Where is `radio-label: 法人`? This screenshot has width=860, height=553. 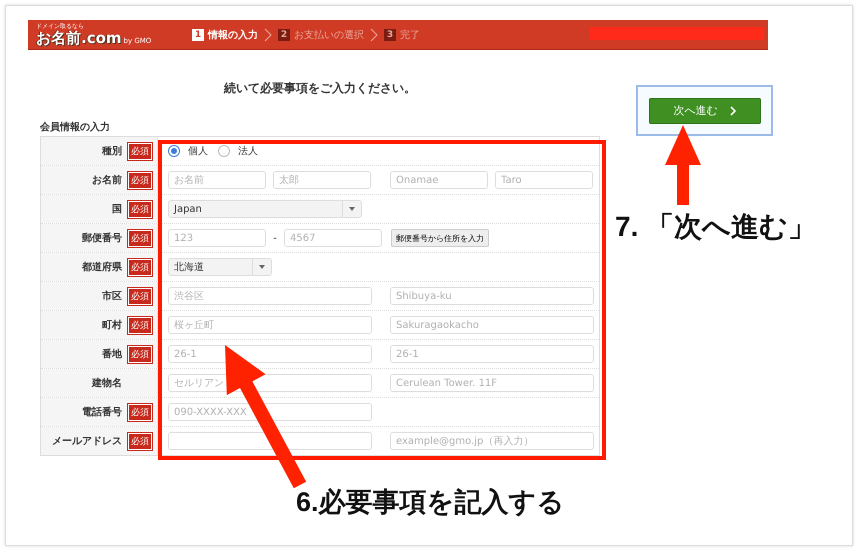 radio-label: 法人 is located at coordinates (248, 151).